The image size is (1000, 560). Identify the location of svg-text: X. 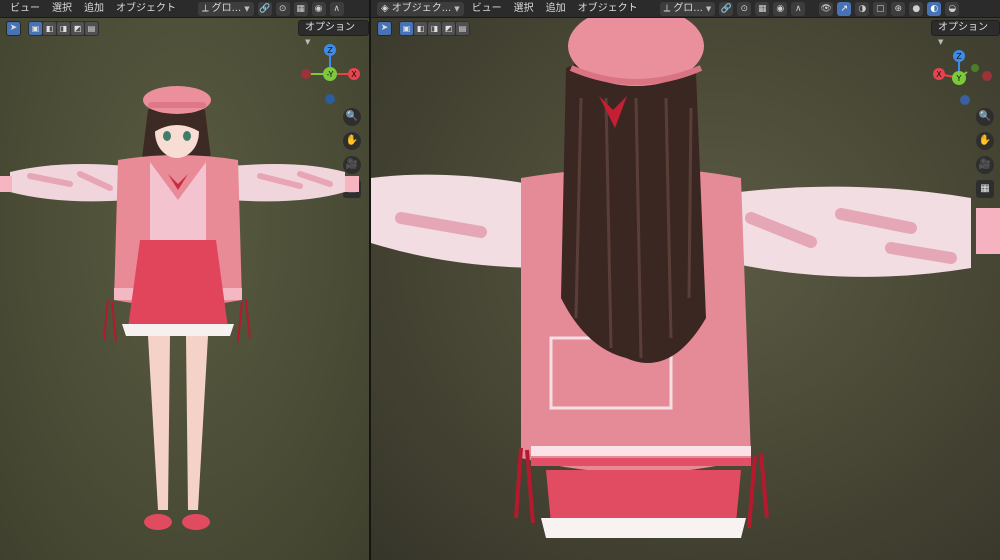
(354, 74).